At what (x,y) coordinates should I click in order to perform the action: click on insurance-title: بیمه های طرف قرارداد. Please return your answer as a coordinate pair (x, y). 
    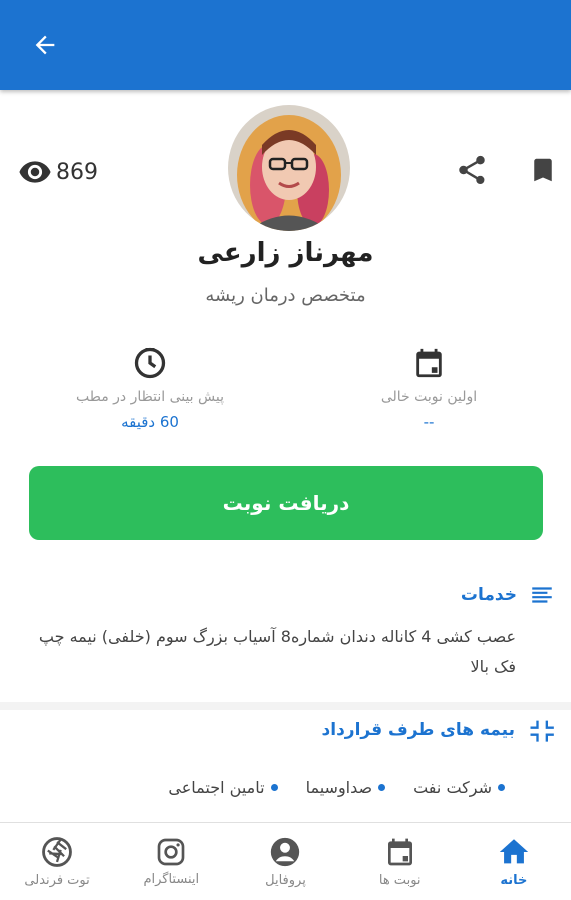
    Looking at the image, I should click on (418, 730).